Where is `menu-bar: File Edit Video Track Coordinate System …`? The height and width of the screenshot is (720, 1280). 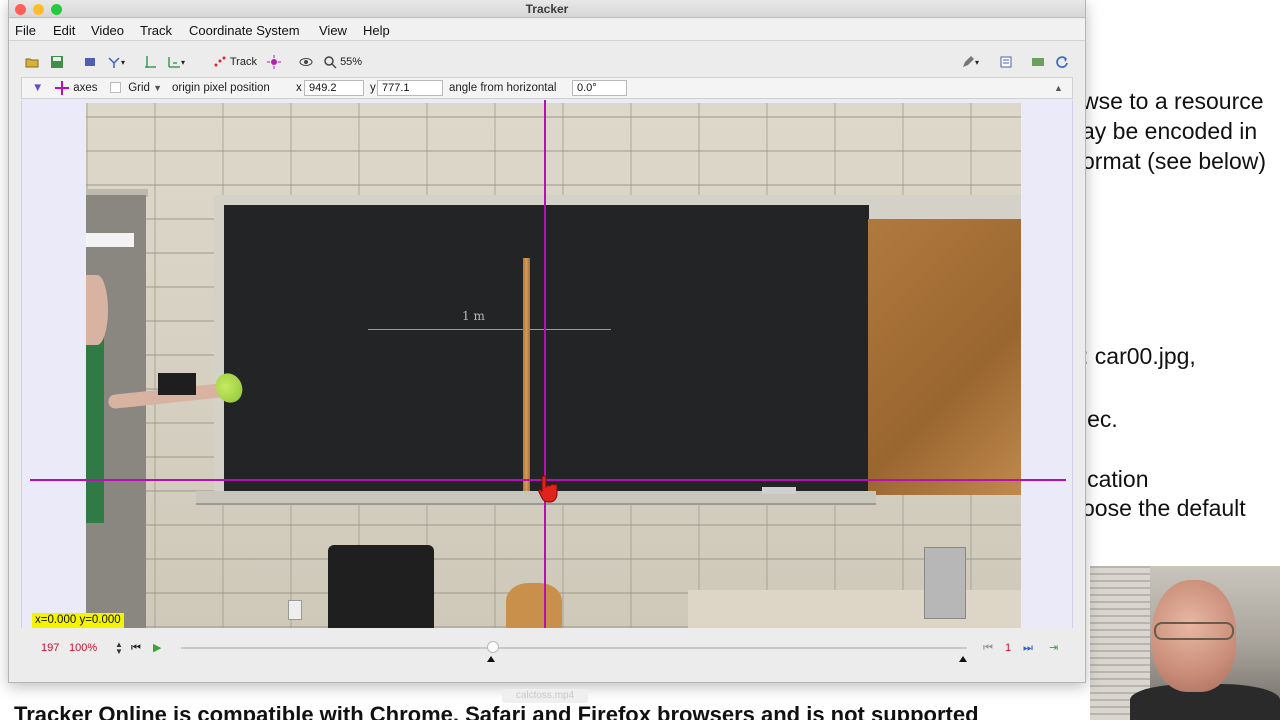
menu-bar: File Edit Video Track Coordinate System … is located at coordinates (547, 30).